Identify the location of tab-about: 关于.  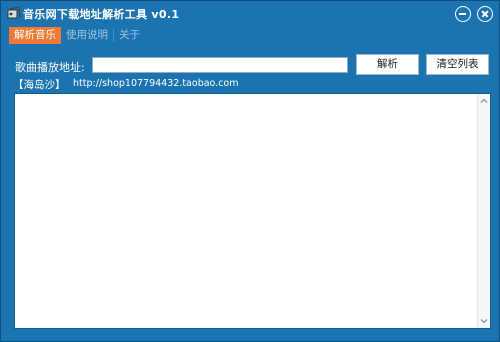
(129, 35).